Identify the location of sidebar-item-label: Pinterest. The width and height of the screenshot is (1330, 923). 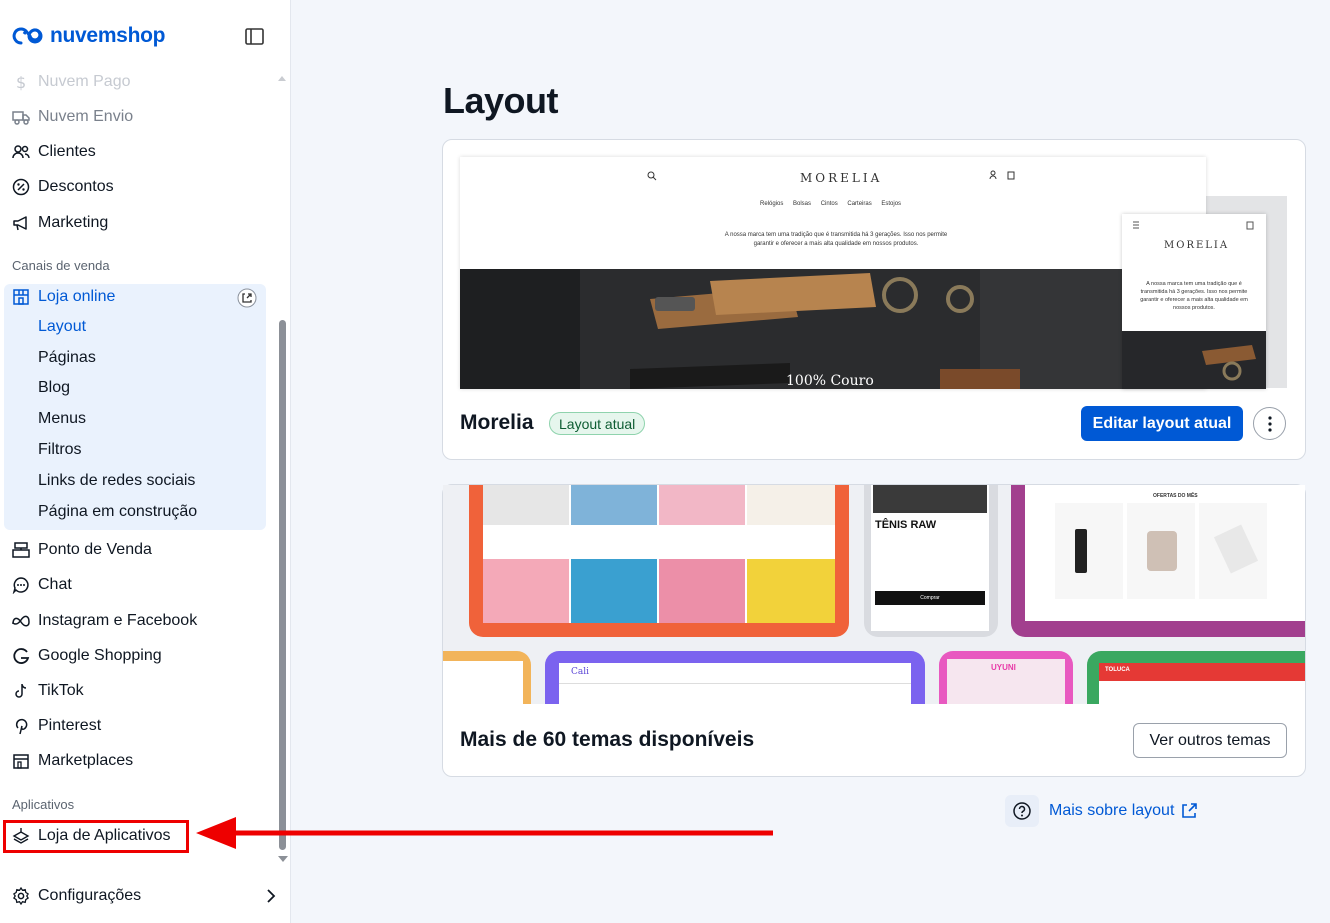
(70, 725).